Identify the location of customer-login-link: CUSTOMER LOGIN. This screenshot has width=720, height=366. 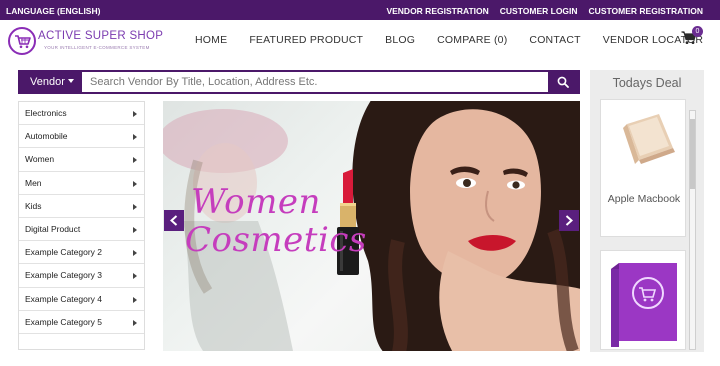
(539, 11).